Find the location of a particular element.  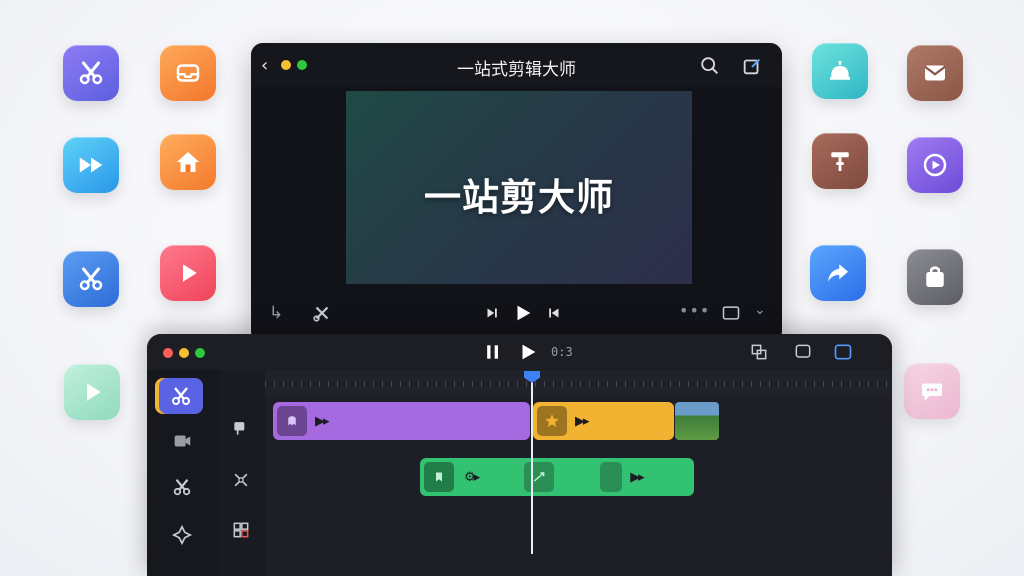

chat-app-icon is located at coordinates (932, 391).